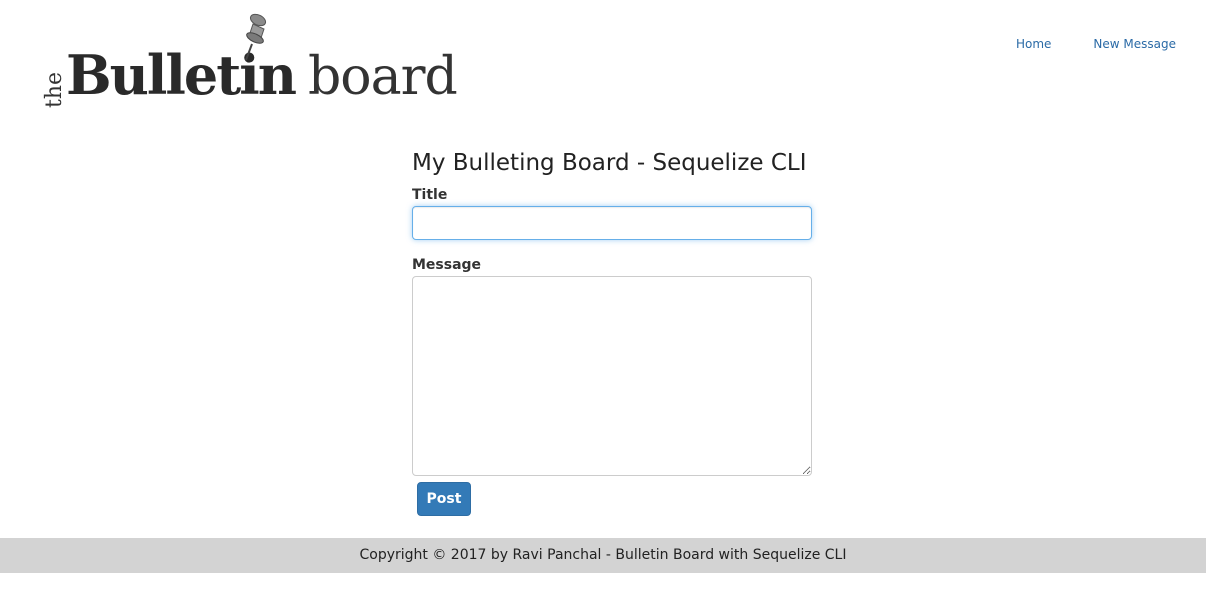  I want to click on logo-the-text: the, so click(54, 89).